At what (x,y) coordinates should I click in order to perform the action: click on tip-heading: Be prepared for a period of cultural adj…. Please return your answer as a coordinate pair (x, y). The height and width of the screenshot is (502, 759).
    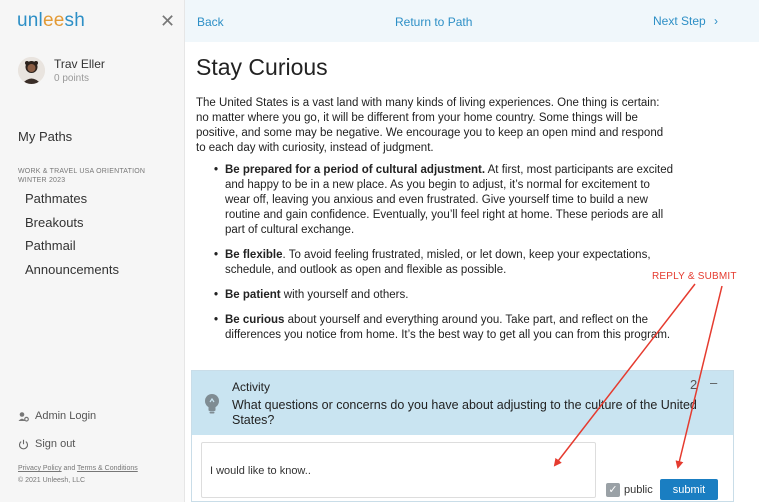
    Looking at the image, I should click on (355, 170).